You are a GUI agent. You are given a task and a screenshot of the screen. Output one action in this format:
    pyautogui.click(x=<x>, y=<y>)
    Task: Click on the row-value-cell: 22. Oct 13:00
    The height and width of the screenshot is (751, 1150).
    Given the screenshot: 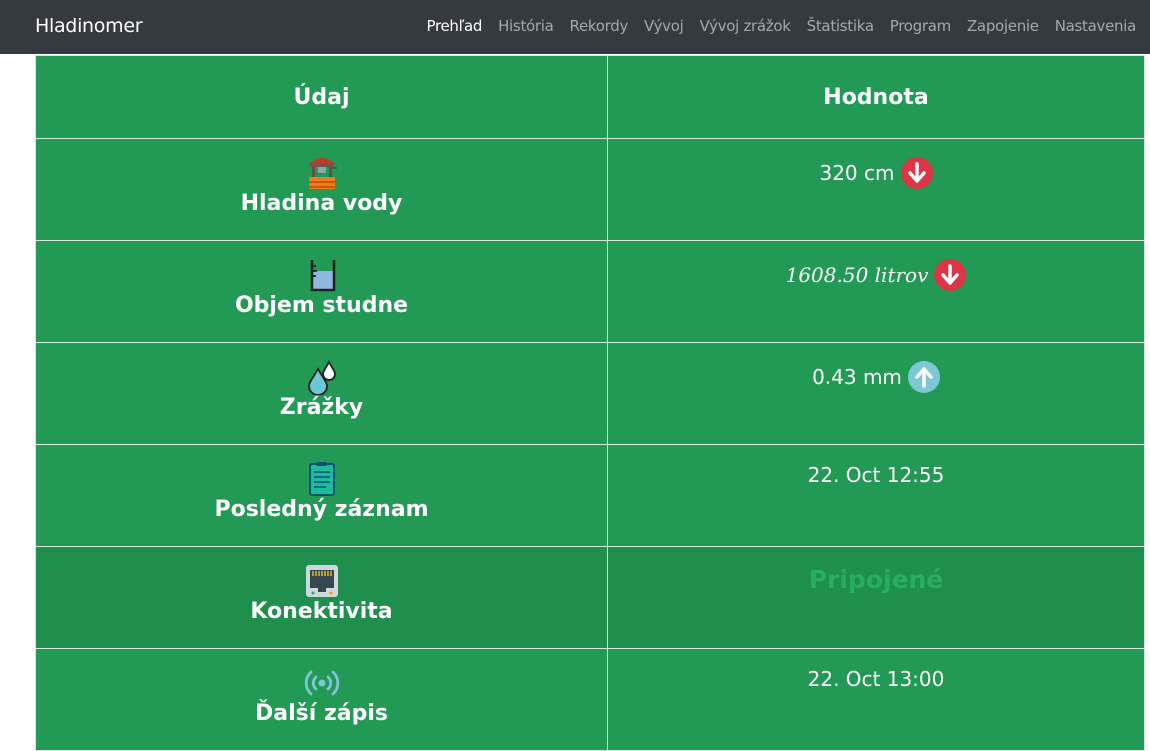 What is the action you would take?
    pyautogui.click(x=876, y=699)
    